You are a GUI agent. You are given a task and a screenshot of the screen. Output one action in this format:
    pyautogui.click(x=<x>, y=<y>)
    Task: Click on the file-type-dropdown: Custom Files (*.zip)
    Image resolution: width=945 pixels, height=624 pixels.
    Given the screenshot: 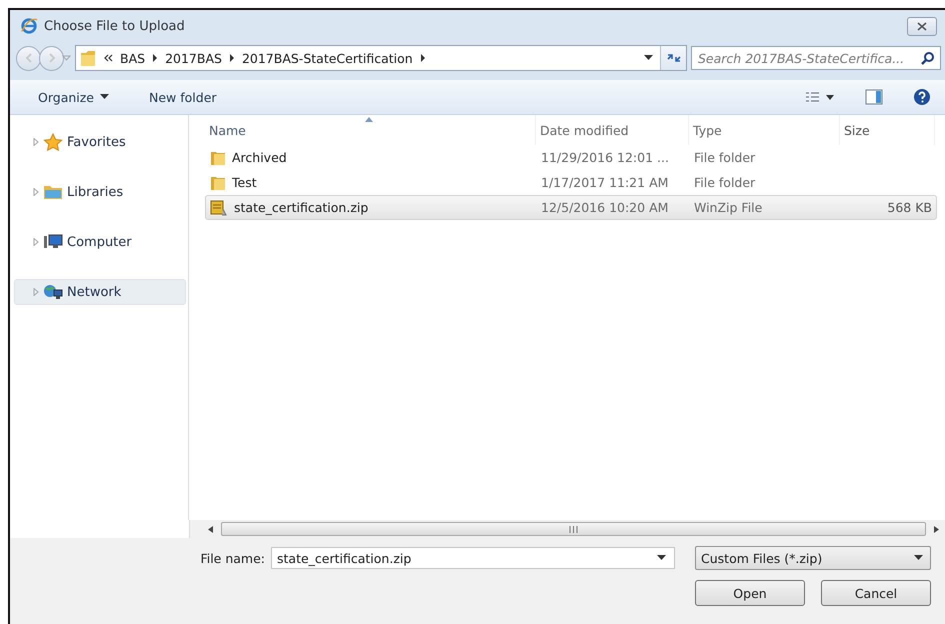 What is the action you would take?
    pyautogui.click(x=813, y=558)
    